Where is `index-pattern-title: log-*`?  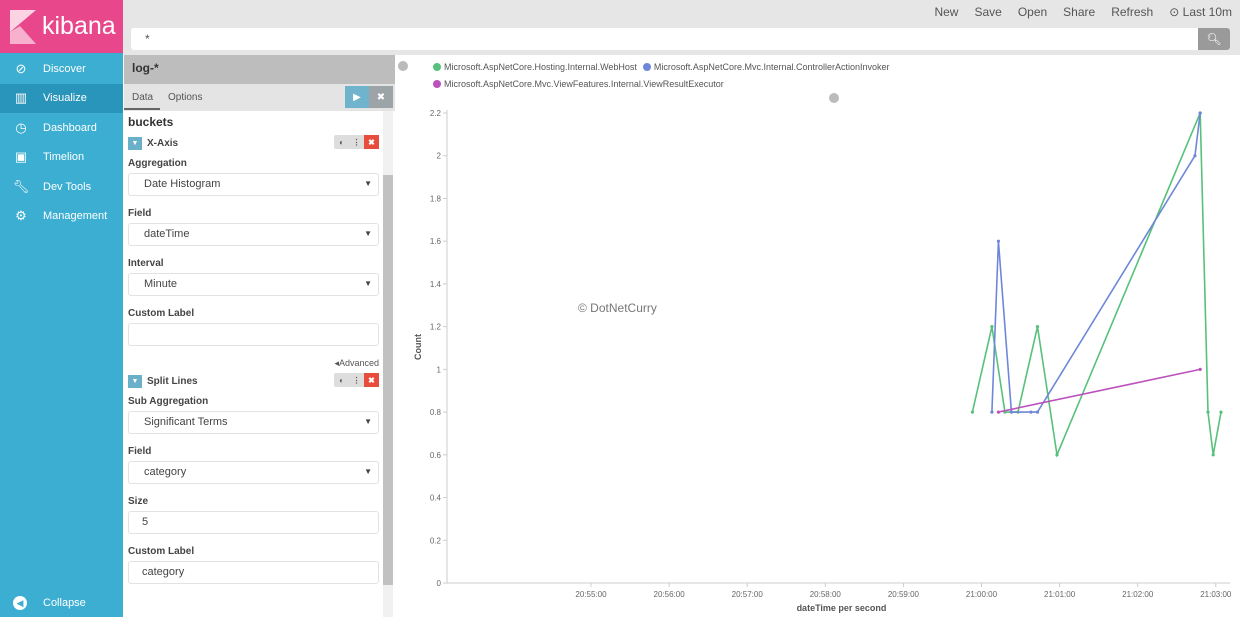 index-pattern-title: log-* is located at coordinates (259, 69).